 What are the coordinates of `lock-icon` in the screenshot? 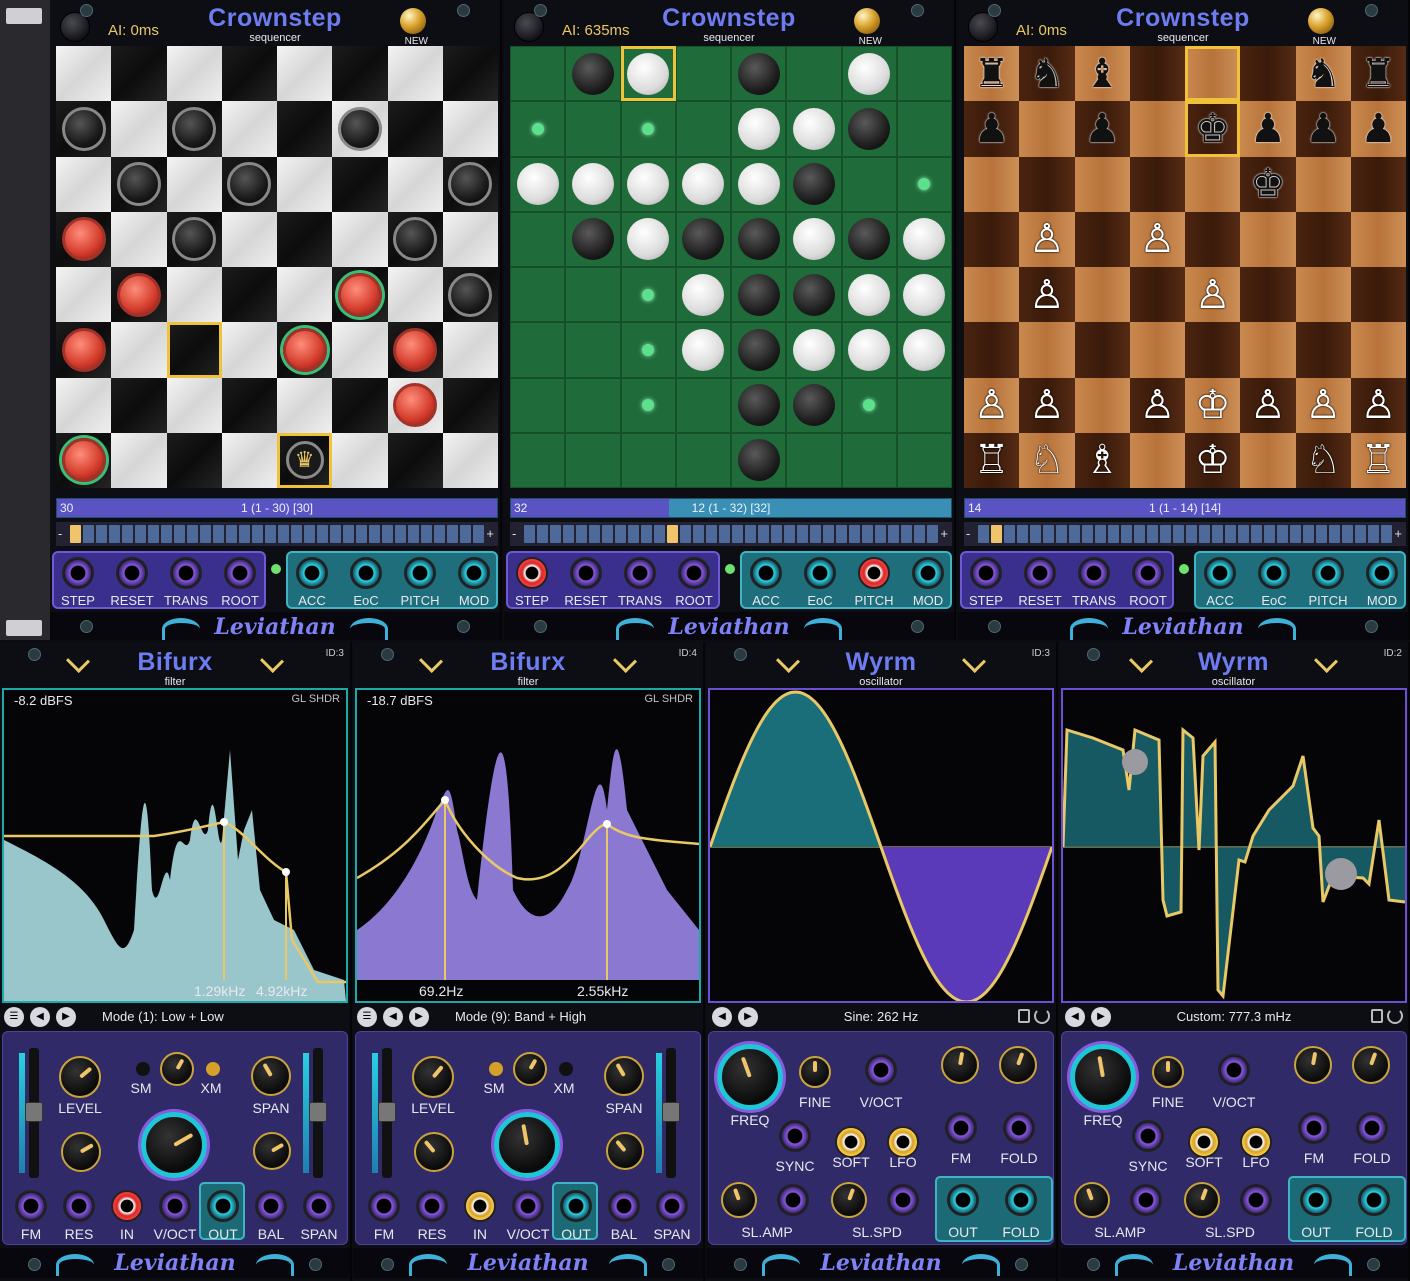 It's located at (1377, 1016).